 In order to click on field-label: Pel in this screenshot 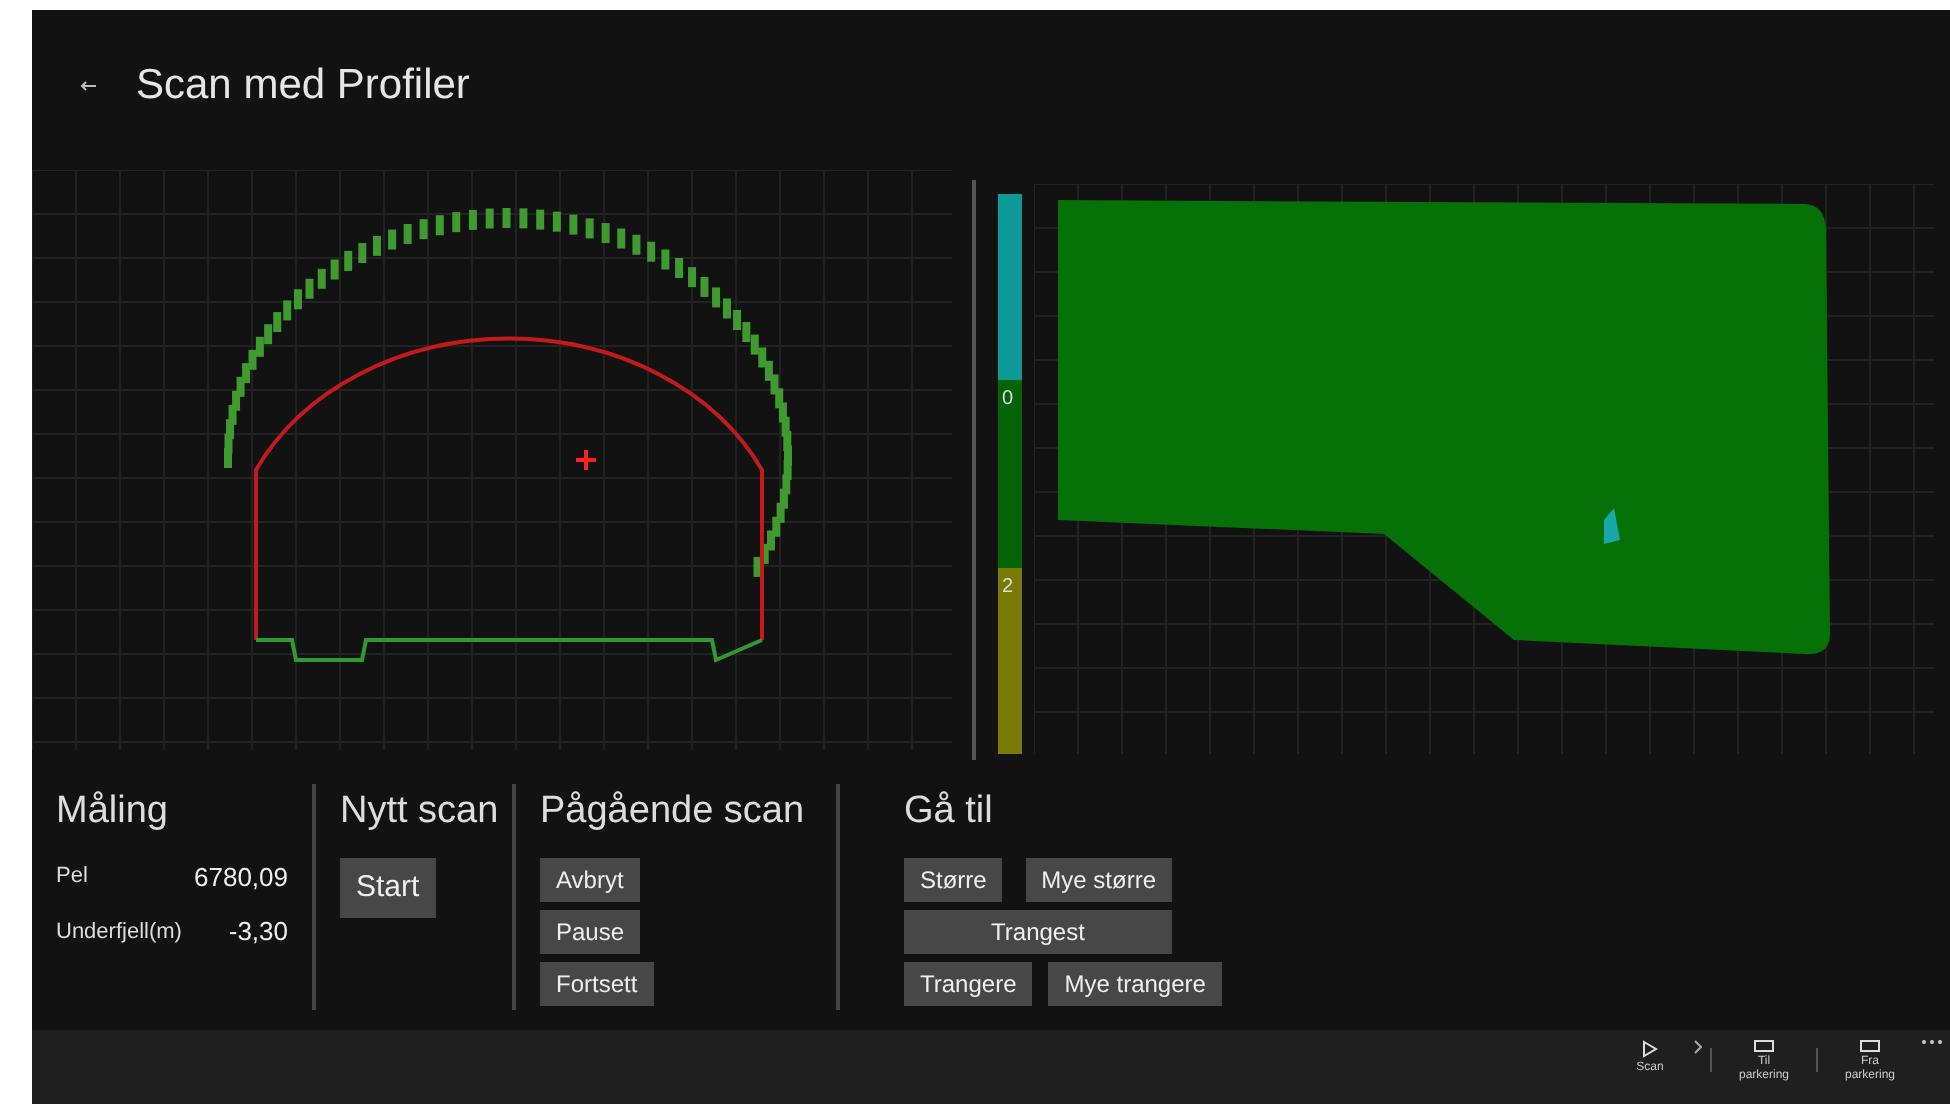, I will do `click(72, 877)`.